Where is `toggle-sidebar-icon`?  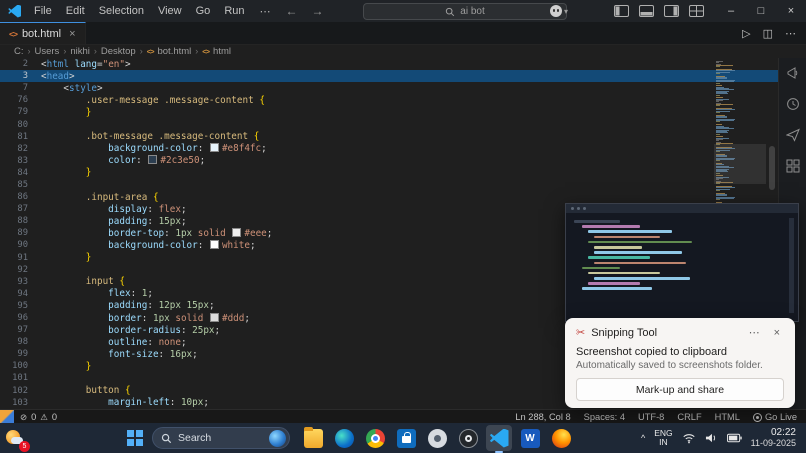
toggle-sidebar-icon is located at coordinates (621, 11).